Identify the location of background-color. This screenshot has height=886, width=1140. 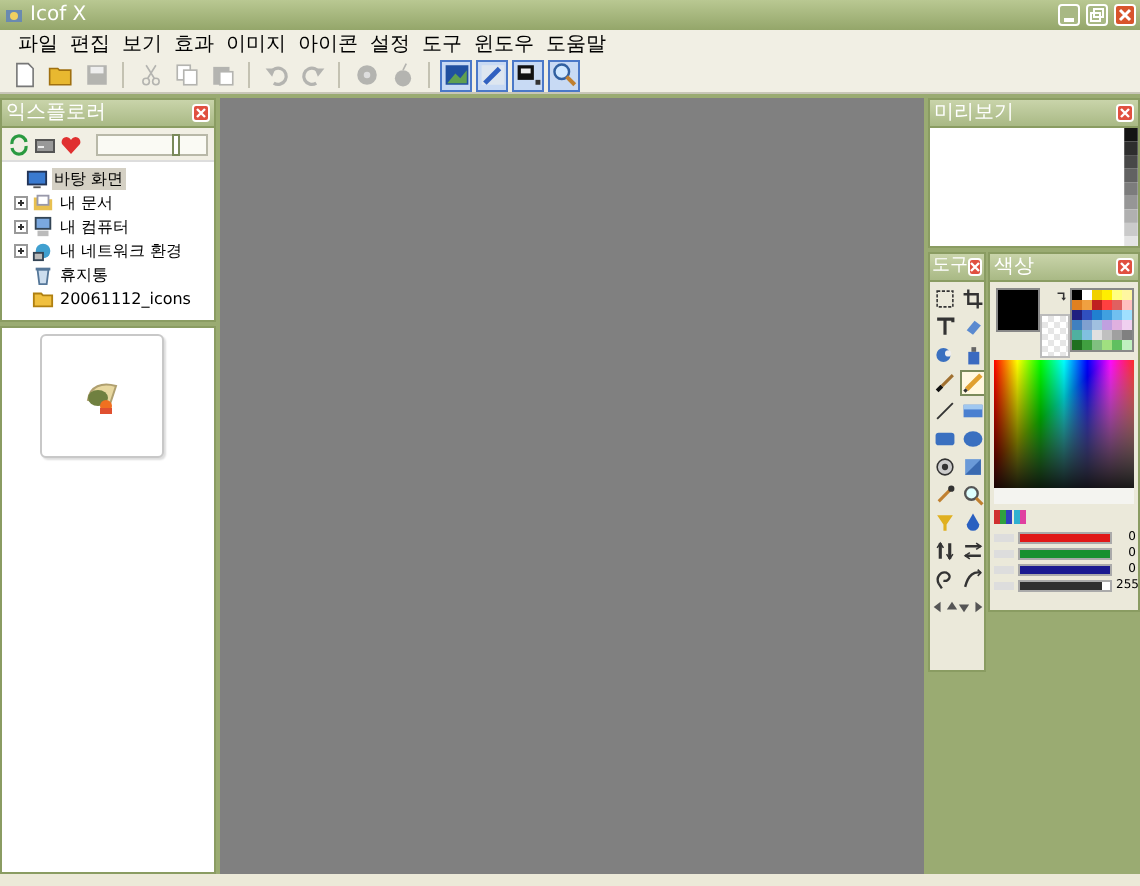
(1055, 336).